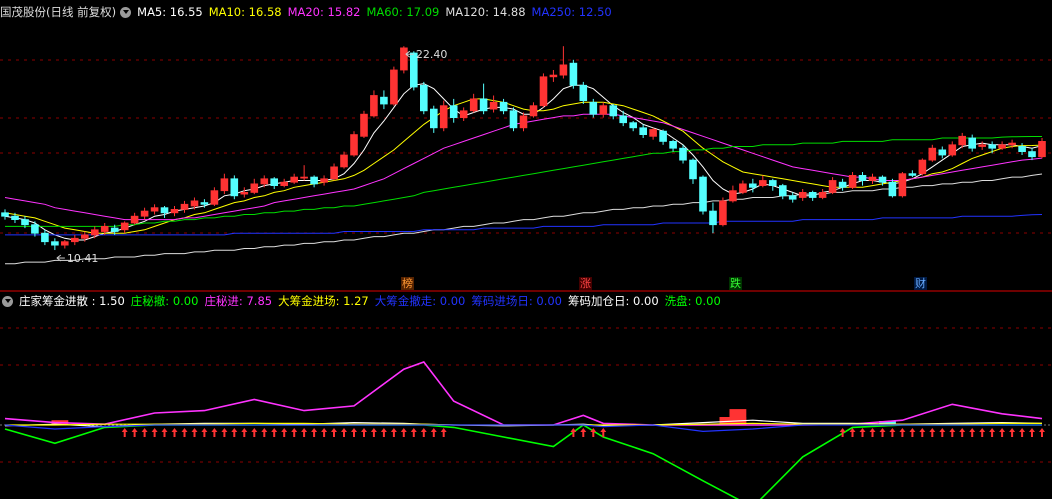 This screenshot has width=1052, height=499. What do you see at coordinates (407, 283) in the screenshot?
I see `event-marker: 榜` at bounding box center [407, 283].